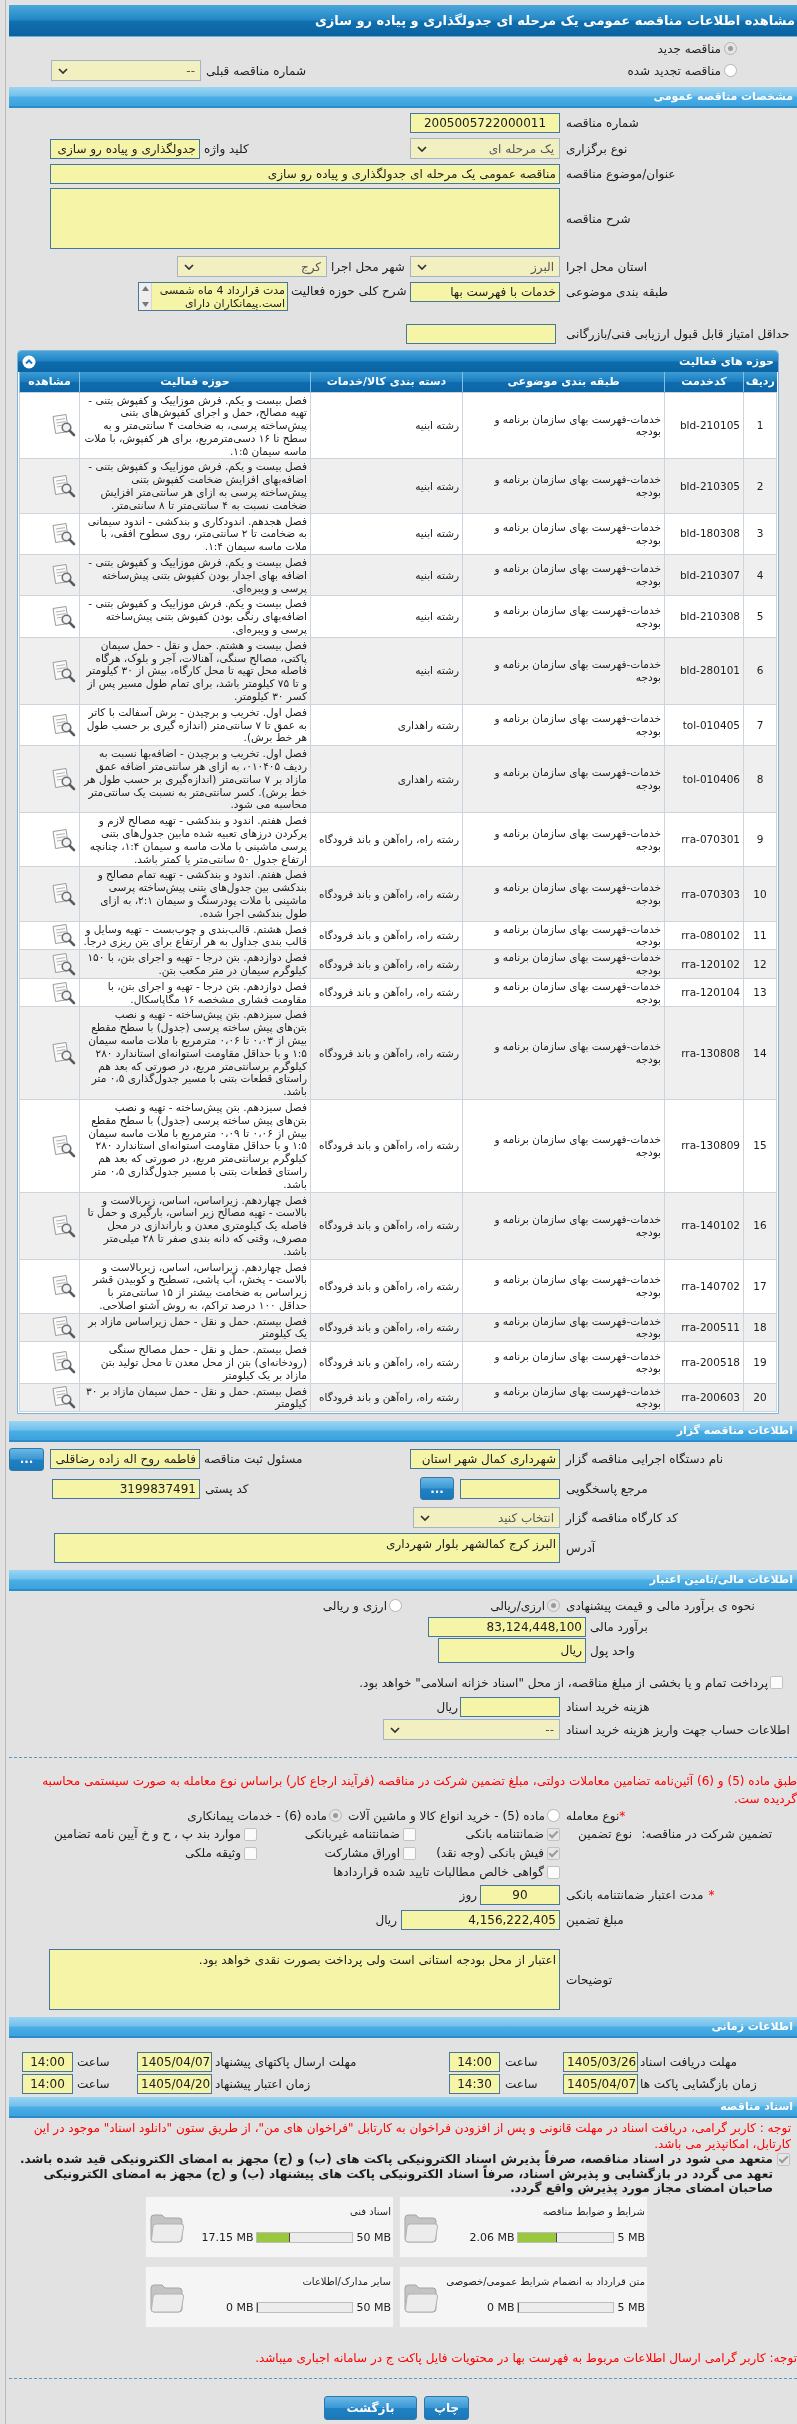 Image resolution: width=797 pixels, height=2424 pixels. I want to click on dropdown: انتخاب کنید, so click(486, 1518).